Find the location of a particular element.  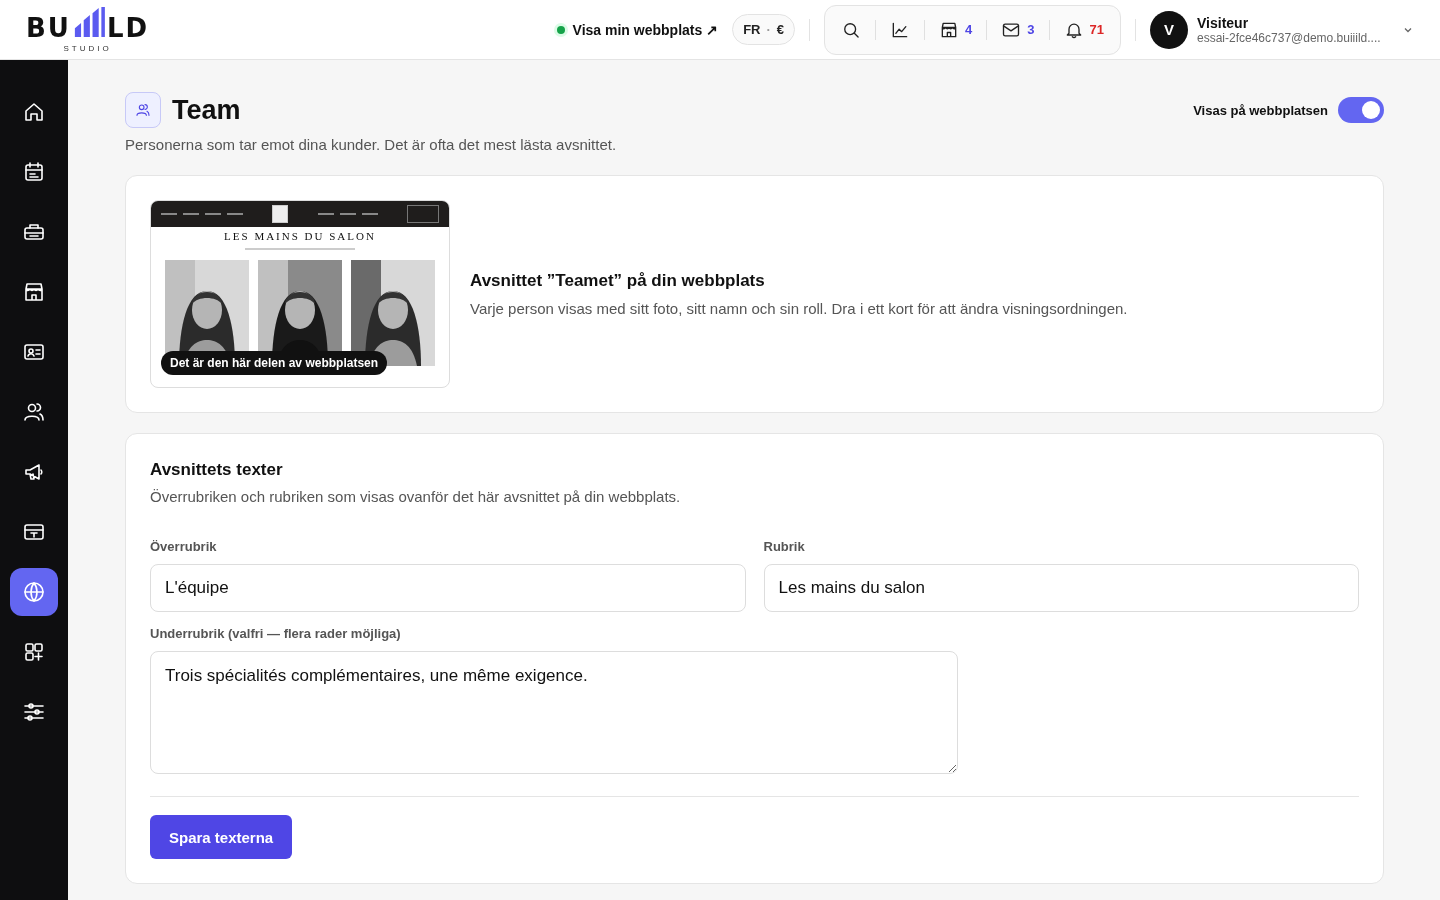

store-icon is located at coordinates (34, 292).